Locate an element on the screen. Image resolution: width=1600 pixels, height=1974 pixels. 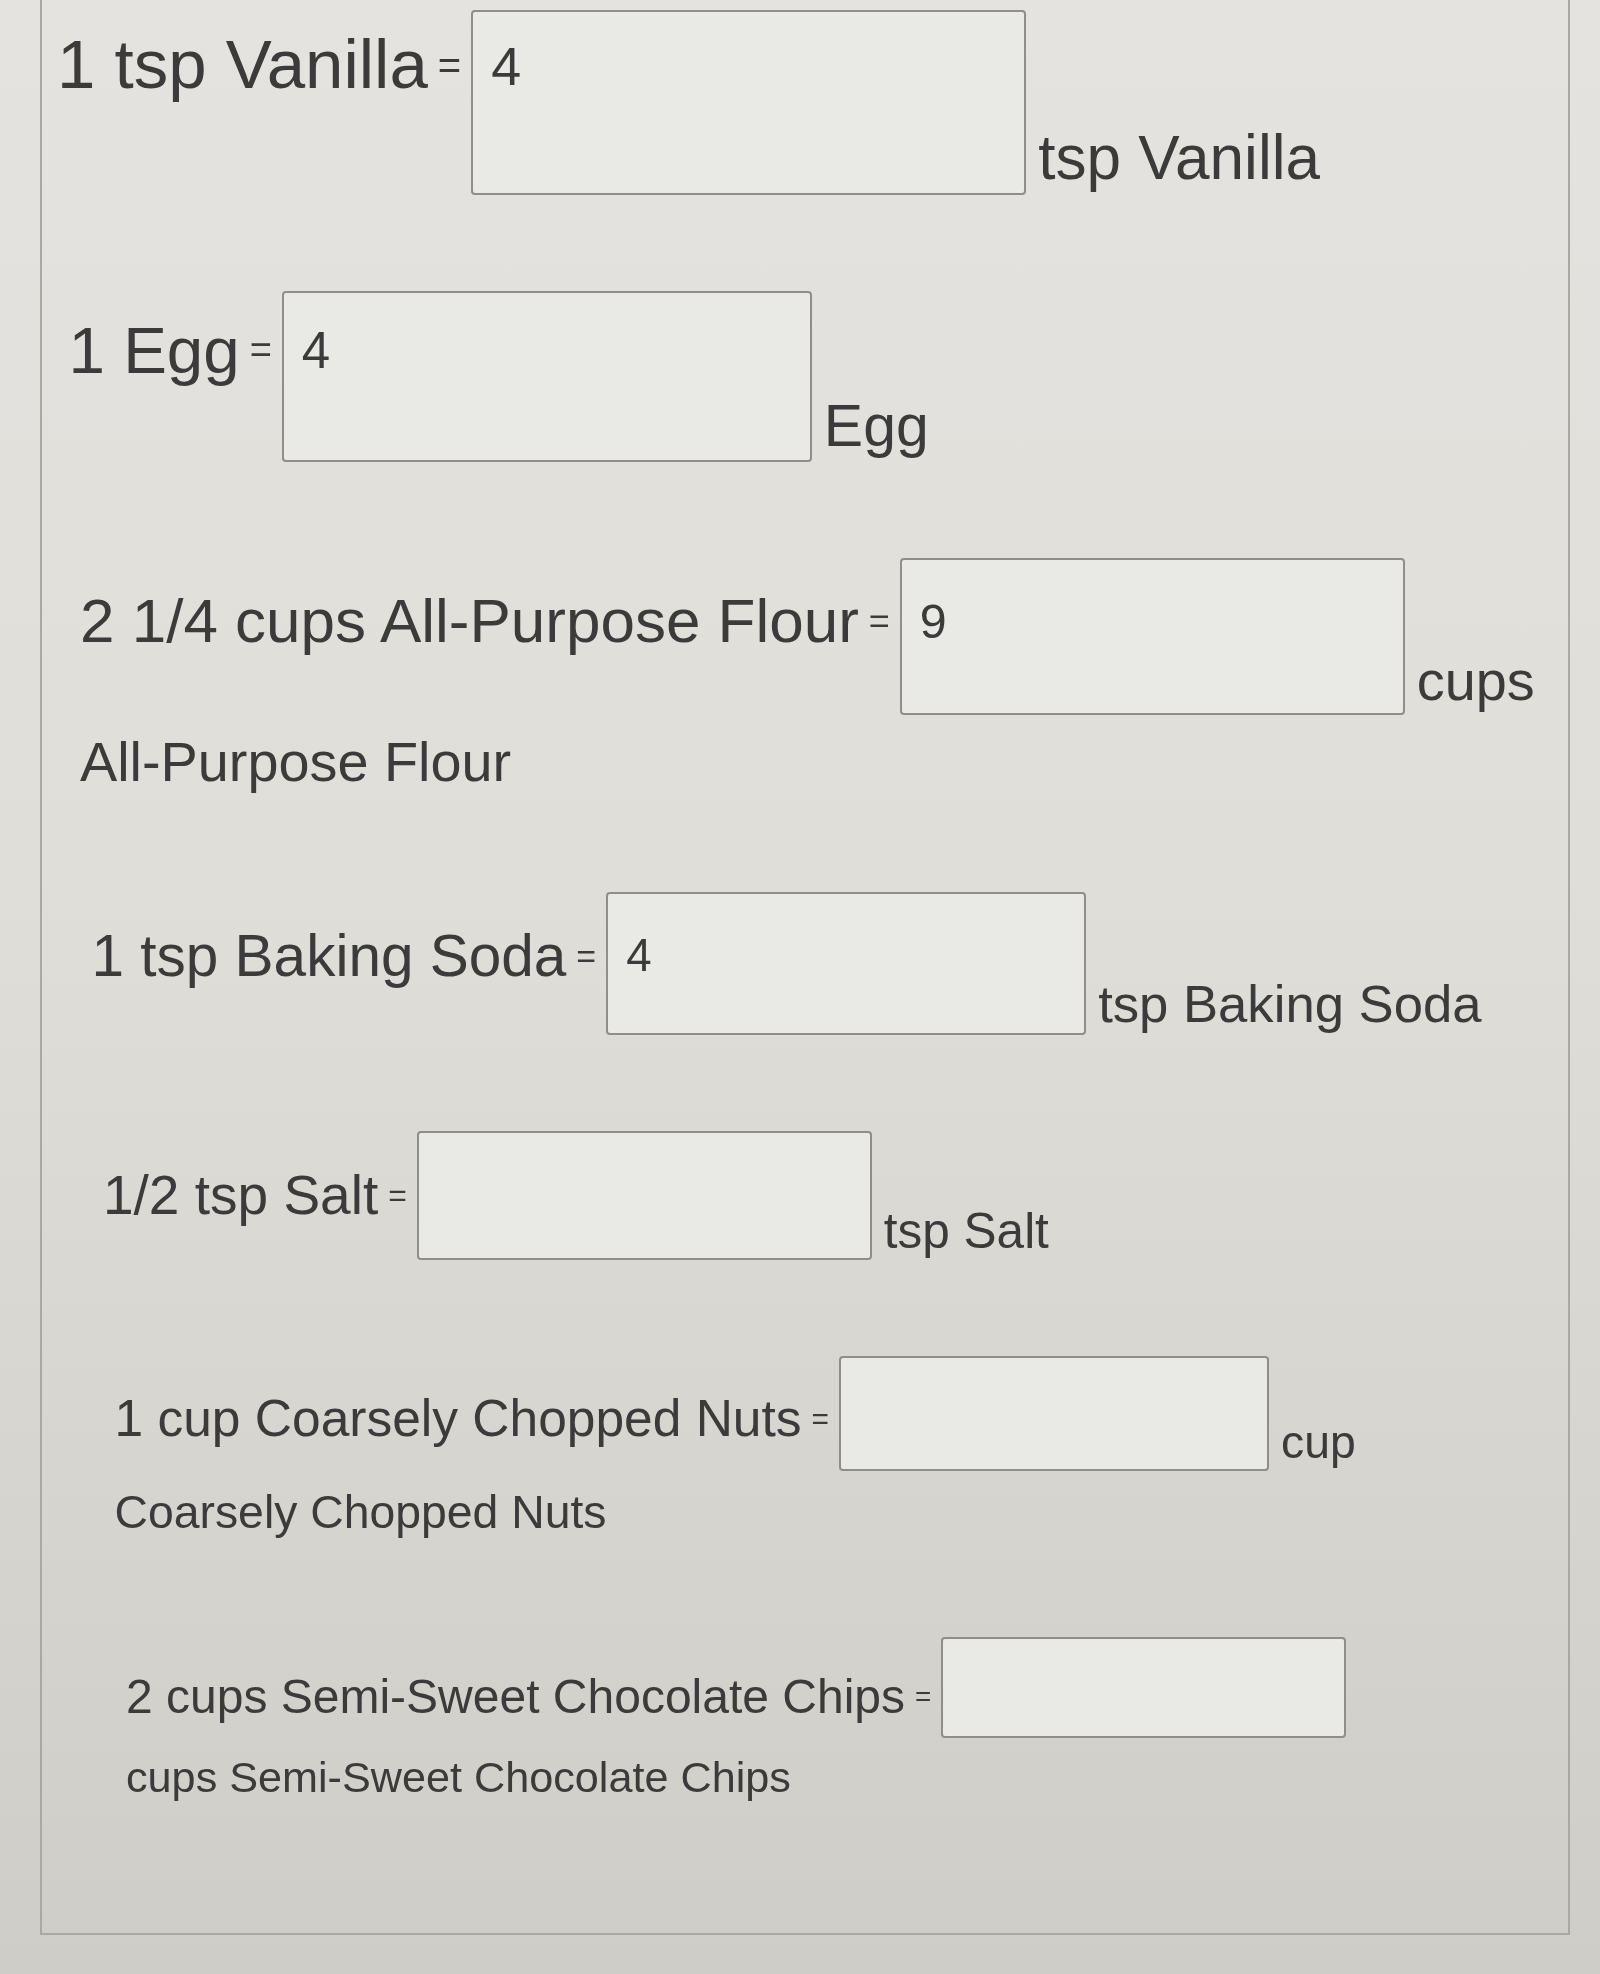
unit-label: tsp Salt is located at coordinates (966, 1230).